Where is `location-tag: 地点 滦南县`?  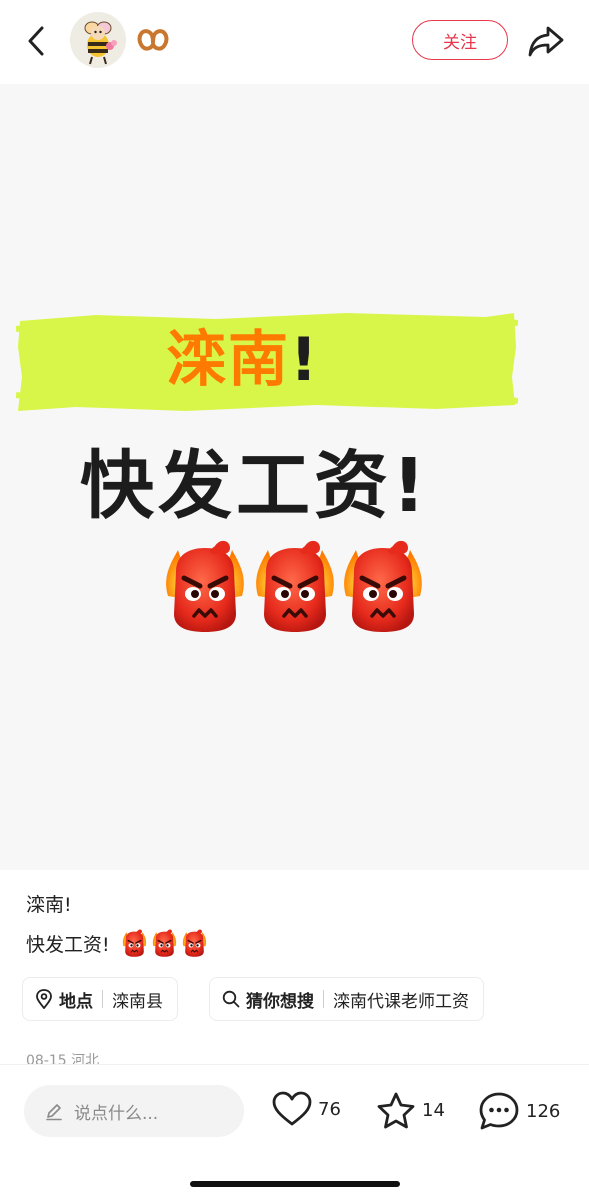
location-tag: 地点 滦南县 is located at coordinates (100, 999).